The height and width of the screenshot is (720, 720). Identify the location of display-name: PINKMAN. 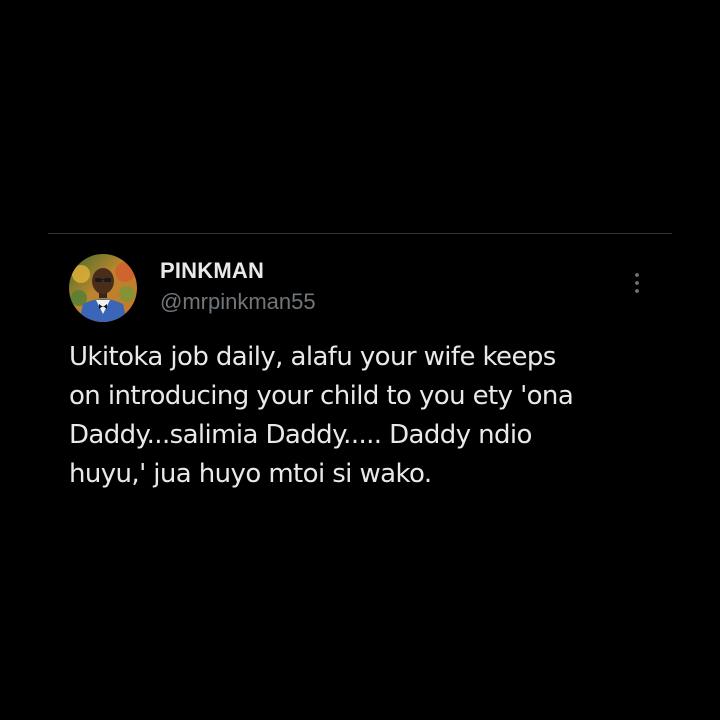
(212, 271).